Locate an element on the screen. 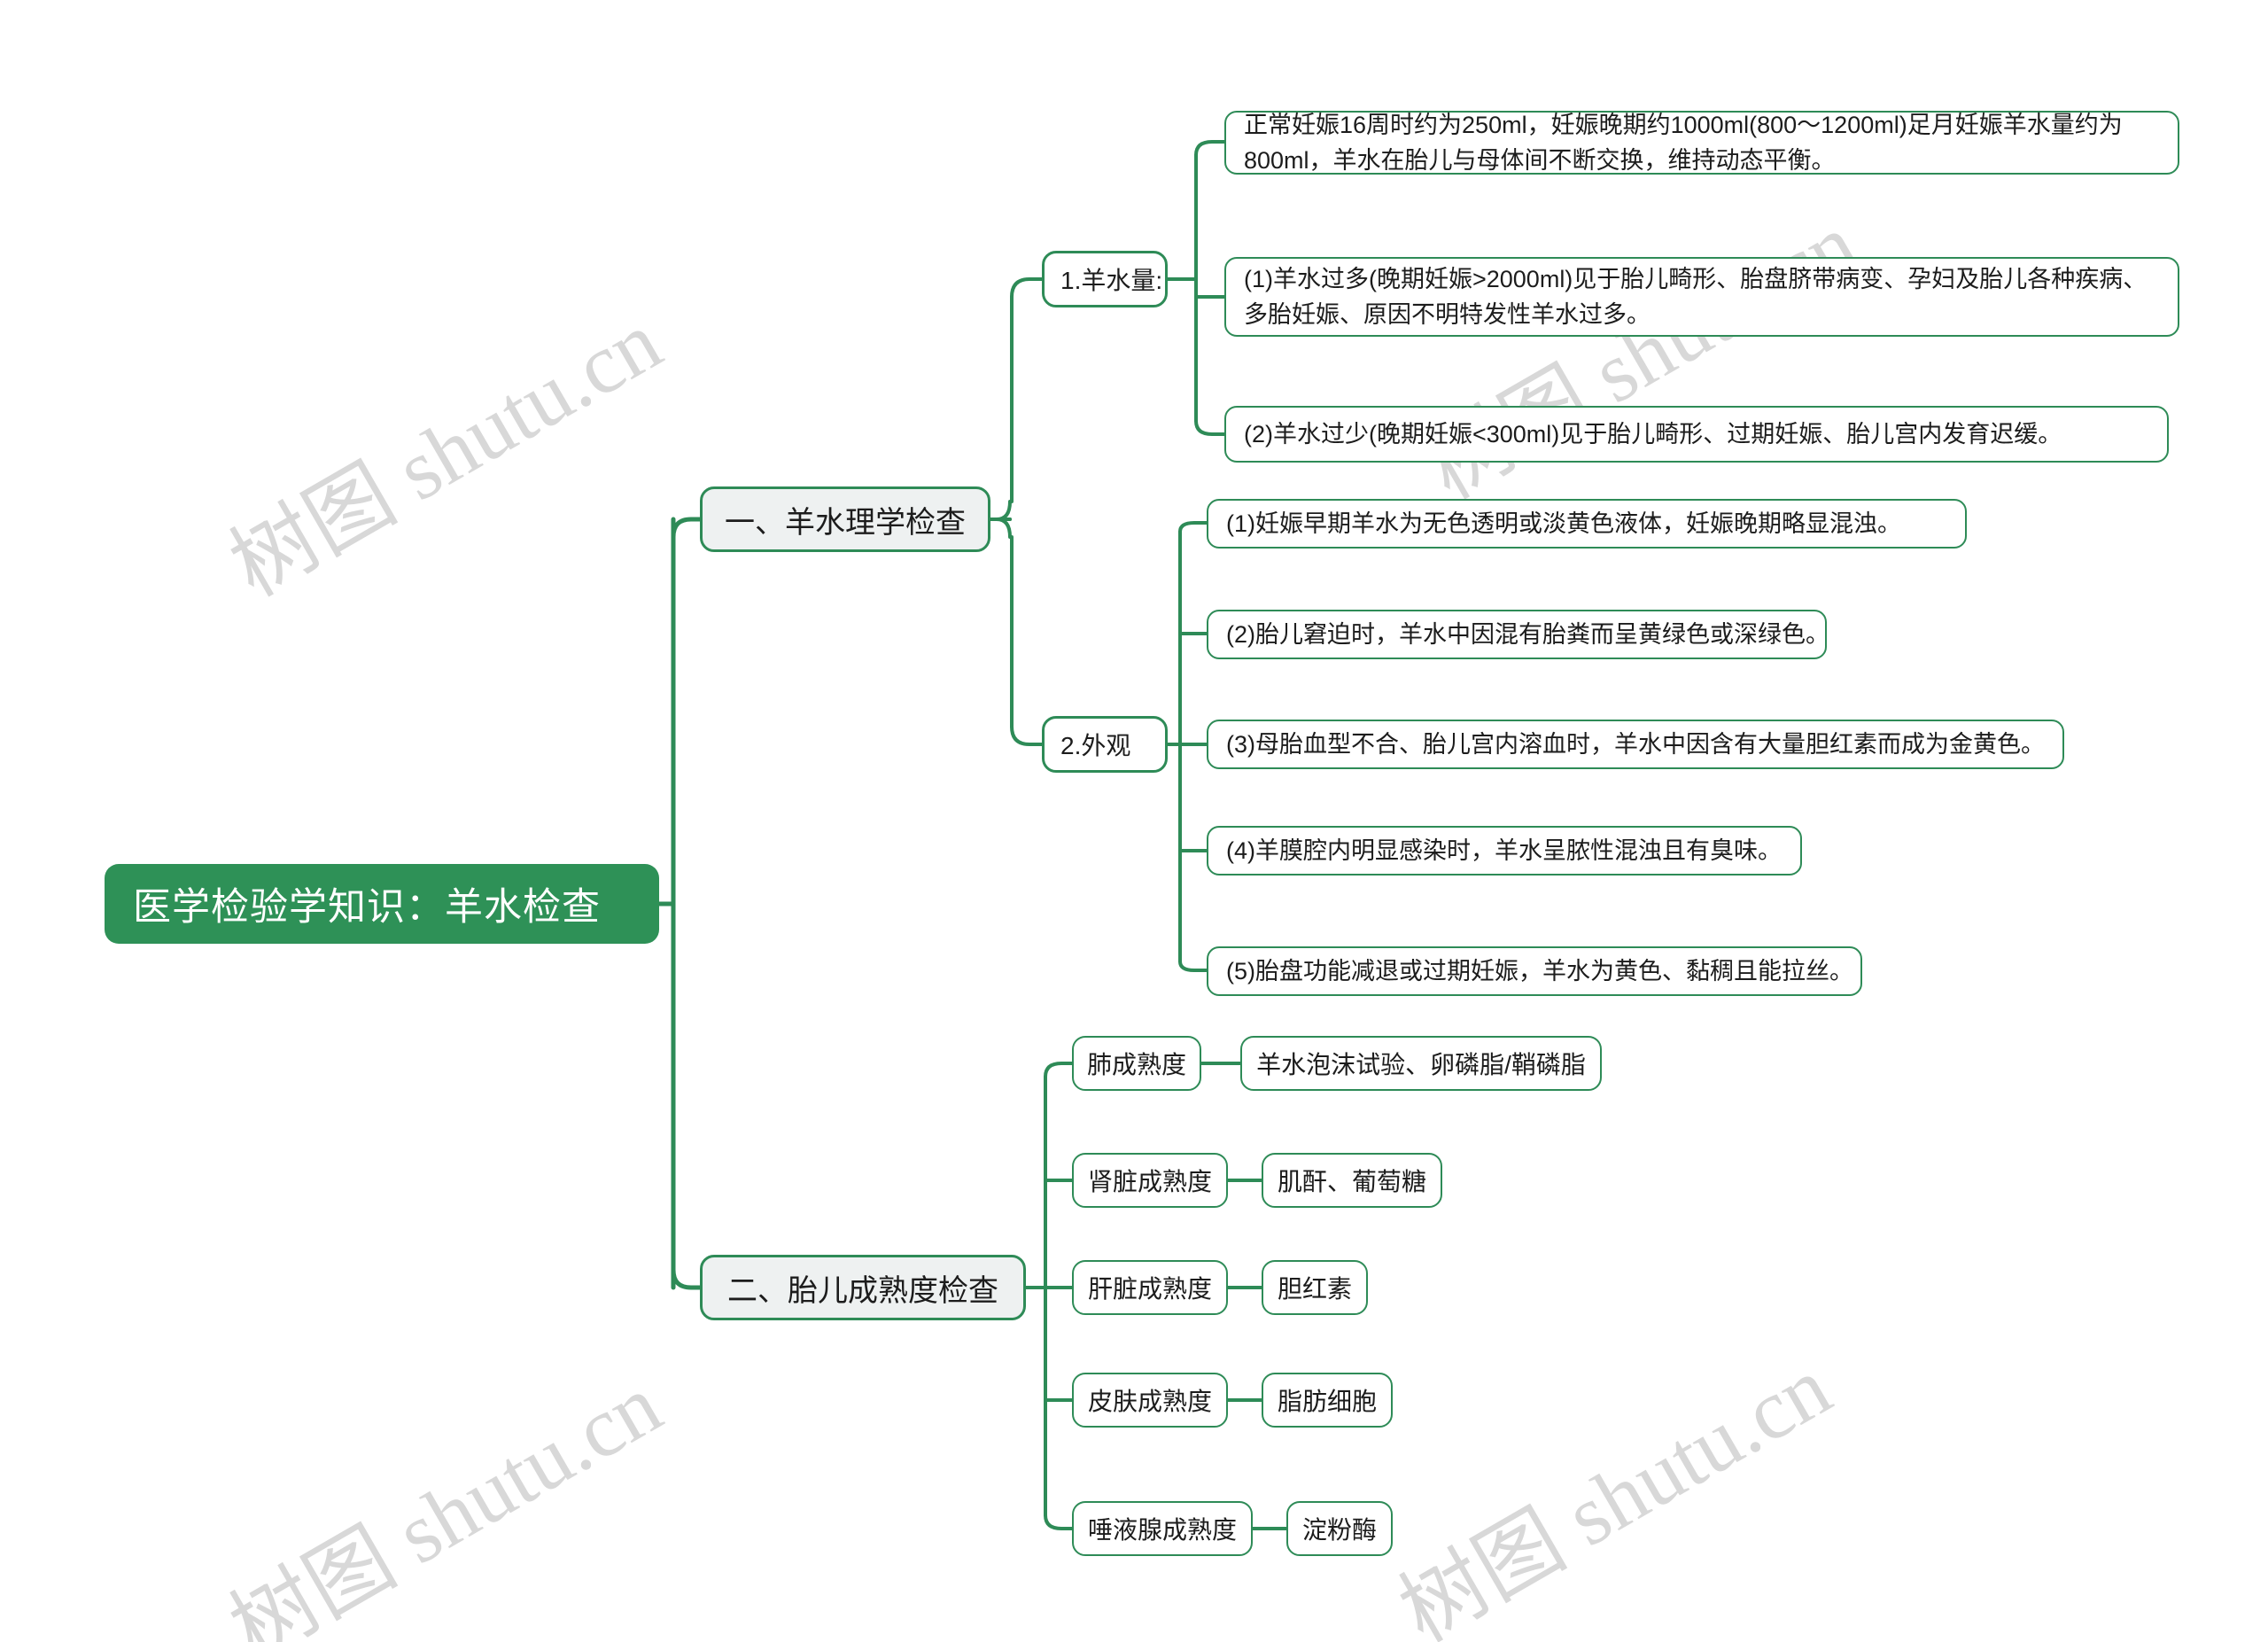 This screenshot has width=2268, height=1642. detail-node-appearance-5: (5)胎盘功能减退或过期妊娠，羊水为黄色、黏稠且能拉丝。 is located at coordinates (1534, 971).